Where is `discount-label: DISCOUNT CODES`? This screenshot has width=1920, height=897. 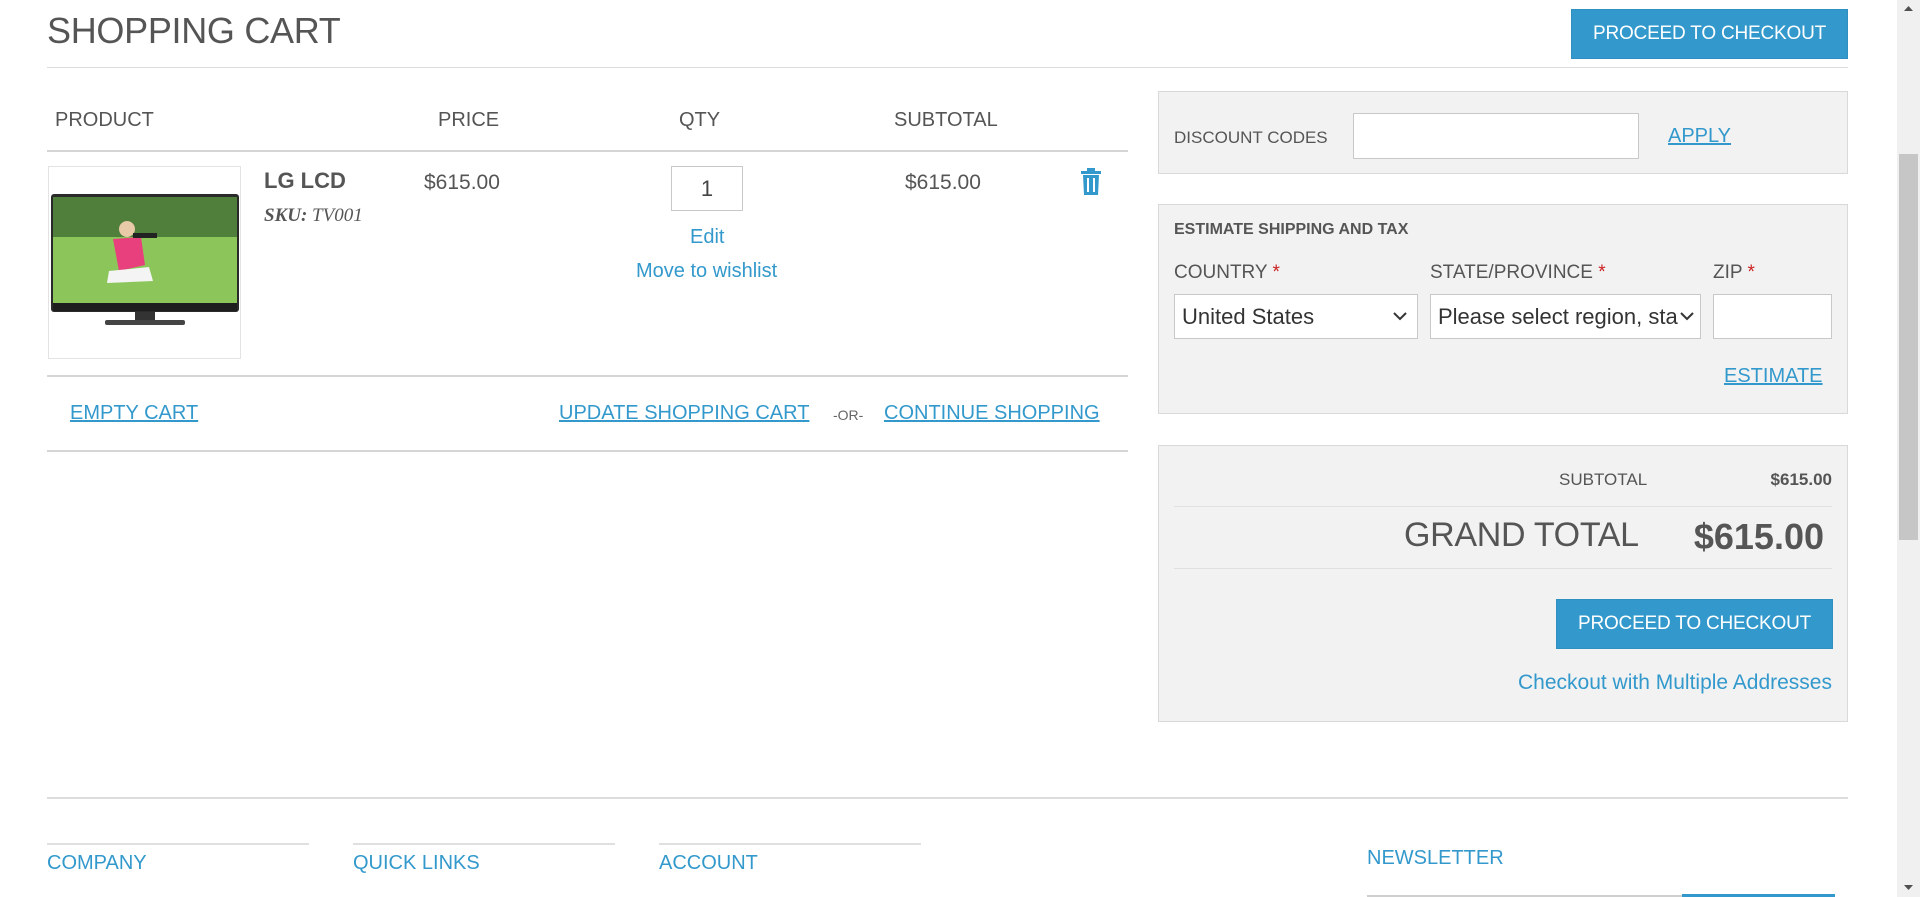
discount-label: DISCOUNT CODES is located at coordinates (1251, 137).